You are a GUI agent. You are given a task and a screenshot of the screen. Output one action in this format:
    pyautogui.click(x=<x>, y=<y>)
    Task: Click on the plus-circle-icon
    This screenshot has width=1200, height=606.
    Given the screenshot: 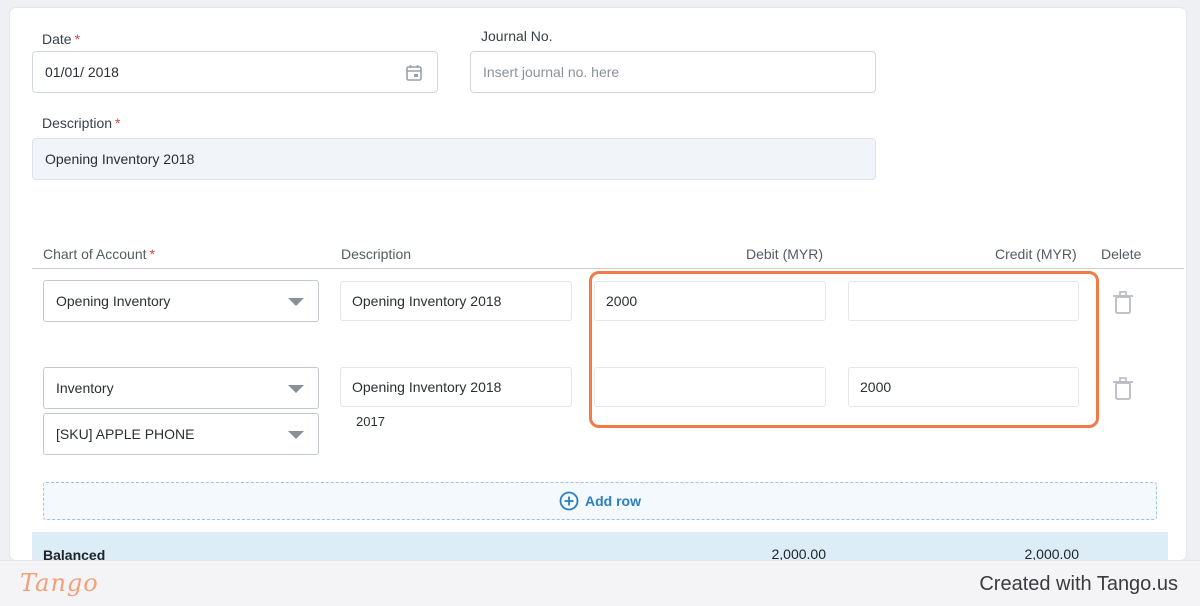 What is the action you would take?
    pyautogui.click(x=569, y=501)
    